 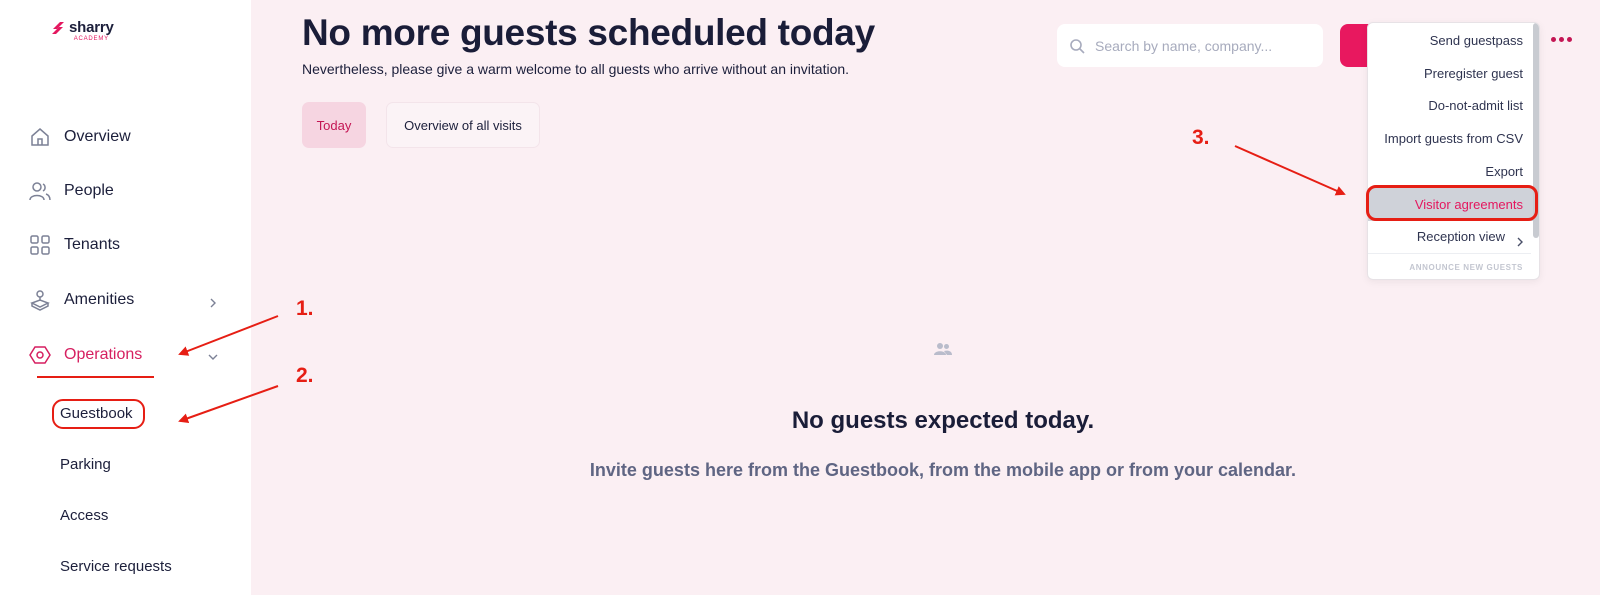 I want to click on logo-mark-icon, so click(x=58, y=28).